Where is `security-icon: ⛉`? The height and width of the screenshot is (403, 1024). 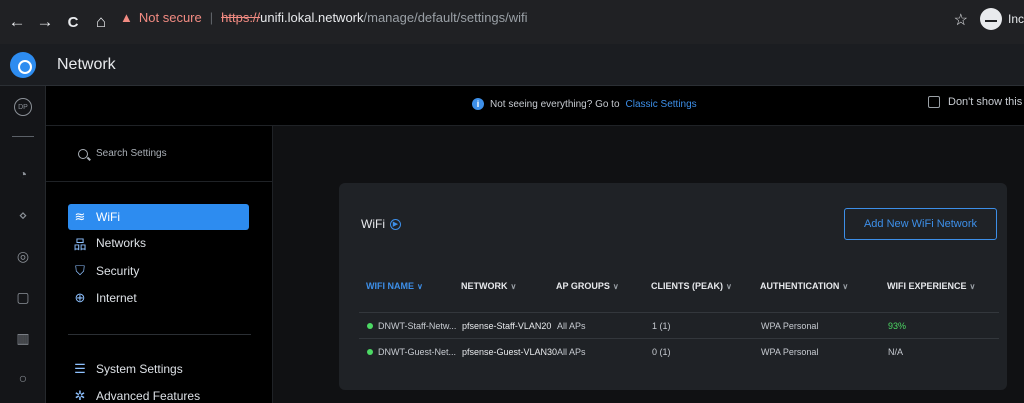 security-icon: ⛉ is located at coordinates (80, 270).